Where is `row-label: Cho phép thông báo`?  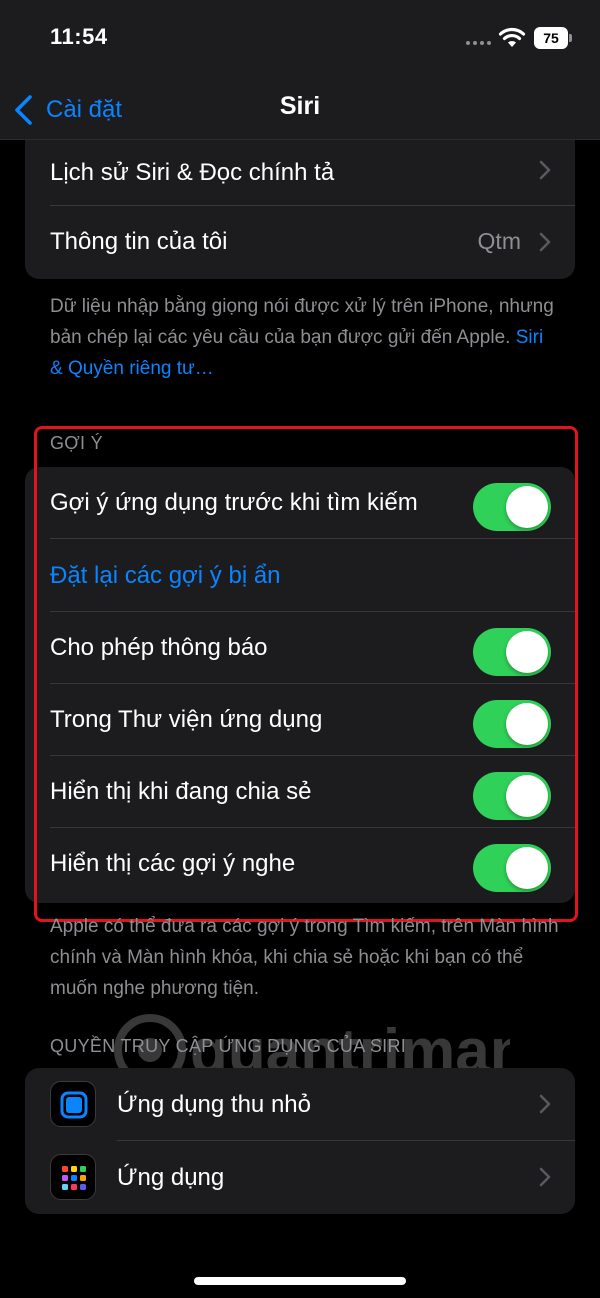 row-label: Cho phép thông báo is located at coordinates (159, 647).